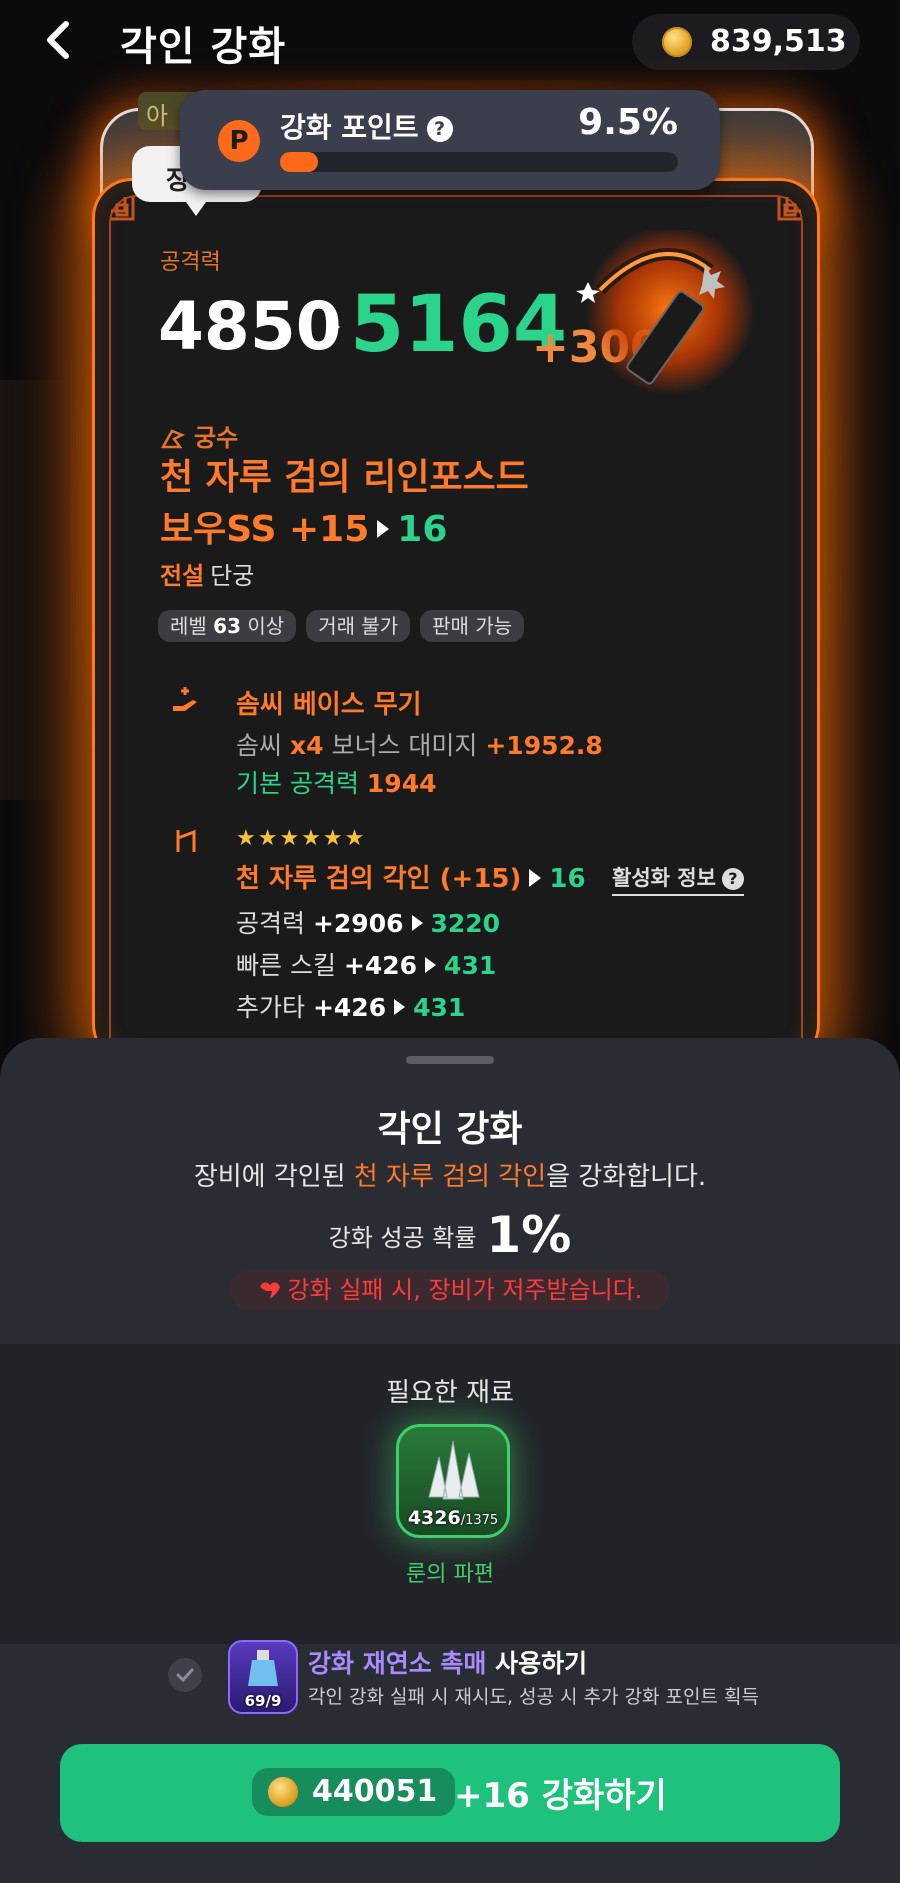 This screenshot has height=1883, width=900. I want to click on class-label: 궁수, so click(199, 435).